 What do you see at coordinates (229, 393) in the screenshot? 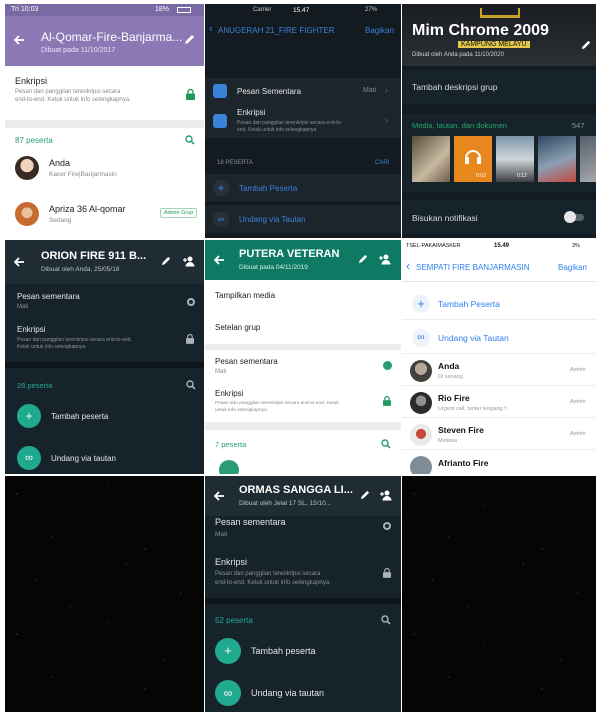
I see `row-label: Enkripsi` at bounding box center [229, 393].